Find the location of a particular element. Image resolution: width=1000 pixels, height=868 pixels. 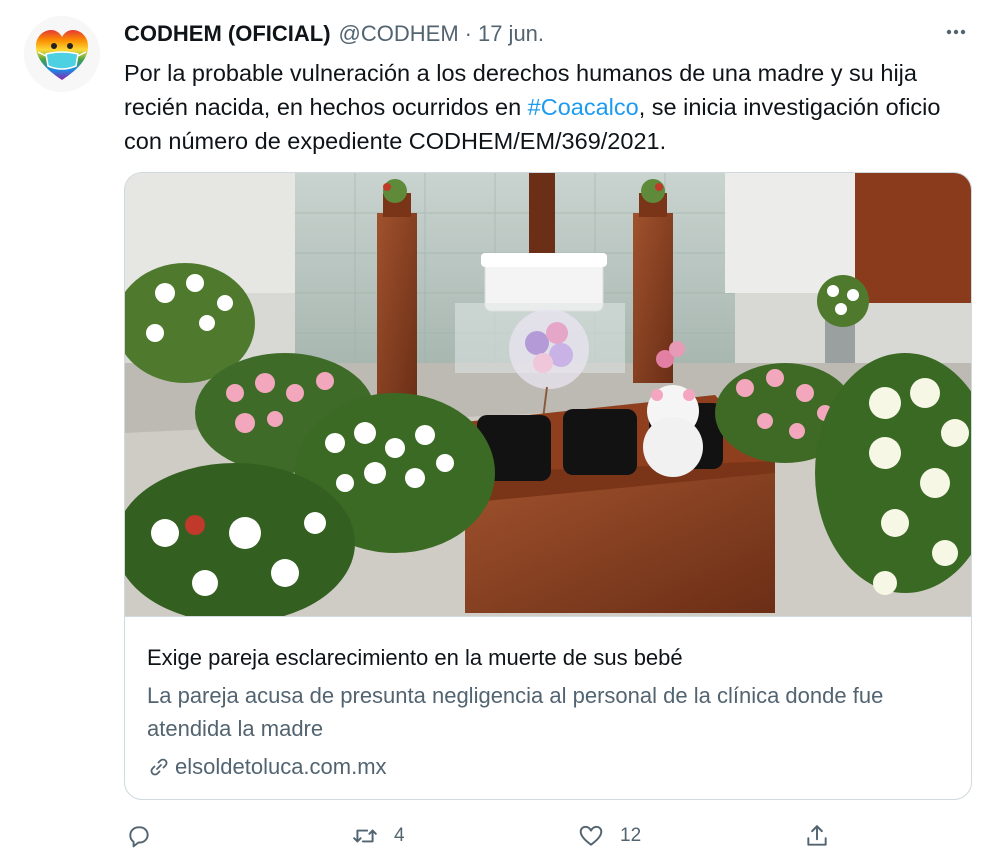

avatar-rainbow-heart-image is located at coordinates (62, 54).